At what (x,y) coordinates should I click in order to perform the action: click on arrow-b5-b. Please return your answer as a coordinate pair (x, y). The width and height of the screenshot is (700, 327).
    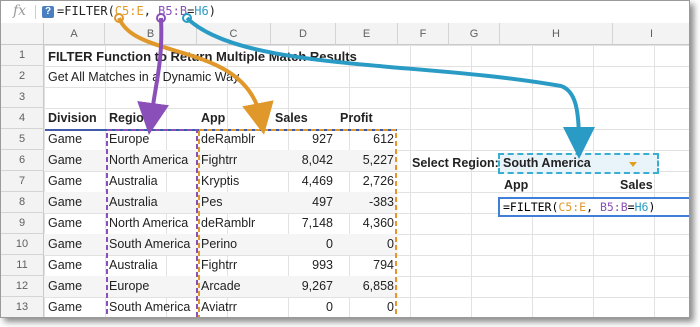
    Looking at the image, I should click on (153, 76).